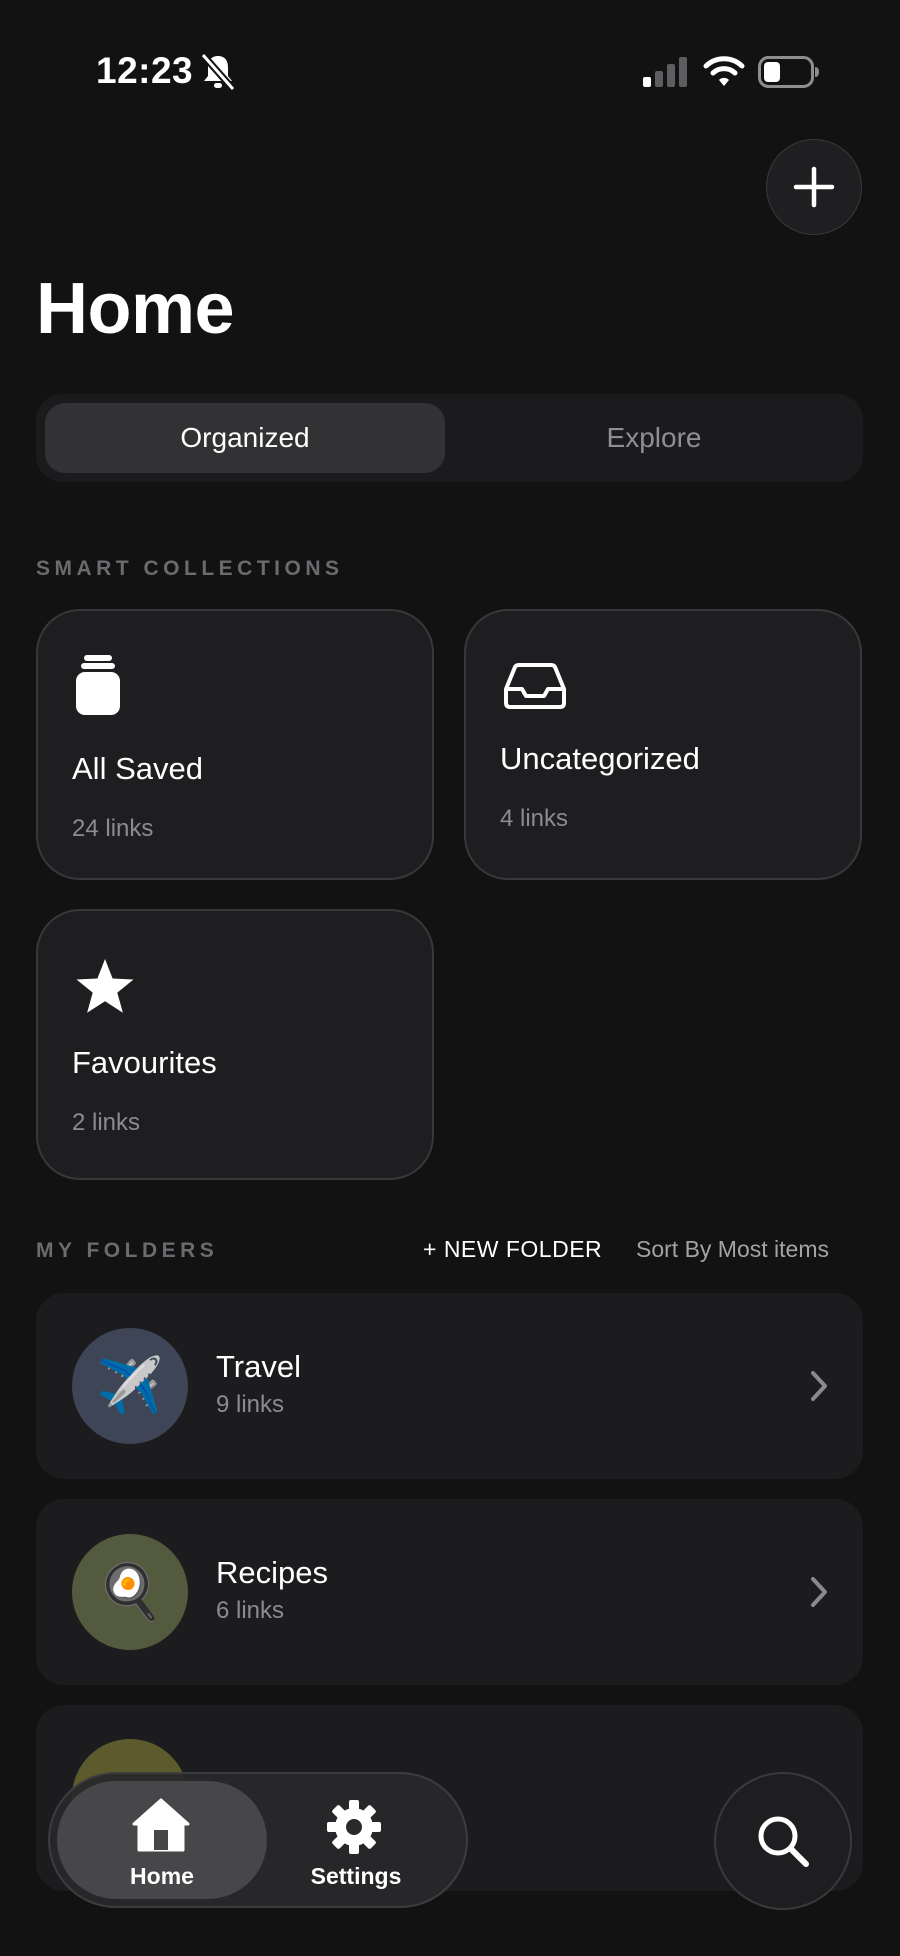  Describe the element at coordinates (106, 1122) in the screenshot. I see `collection-count: 2 links` at that location.